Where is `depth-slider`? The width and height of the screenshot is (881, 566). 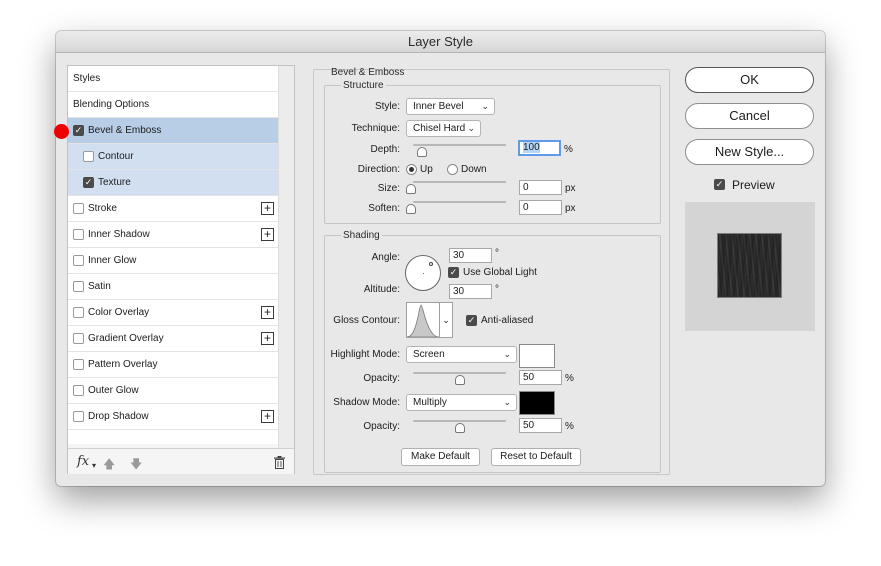 depth-slider is located at coordinates (459, 145).